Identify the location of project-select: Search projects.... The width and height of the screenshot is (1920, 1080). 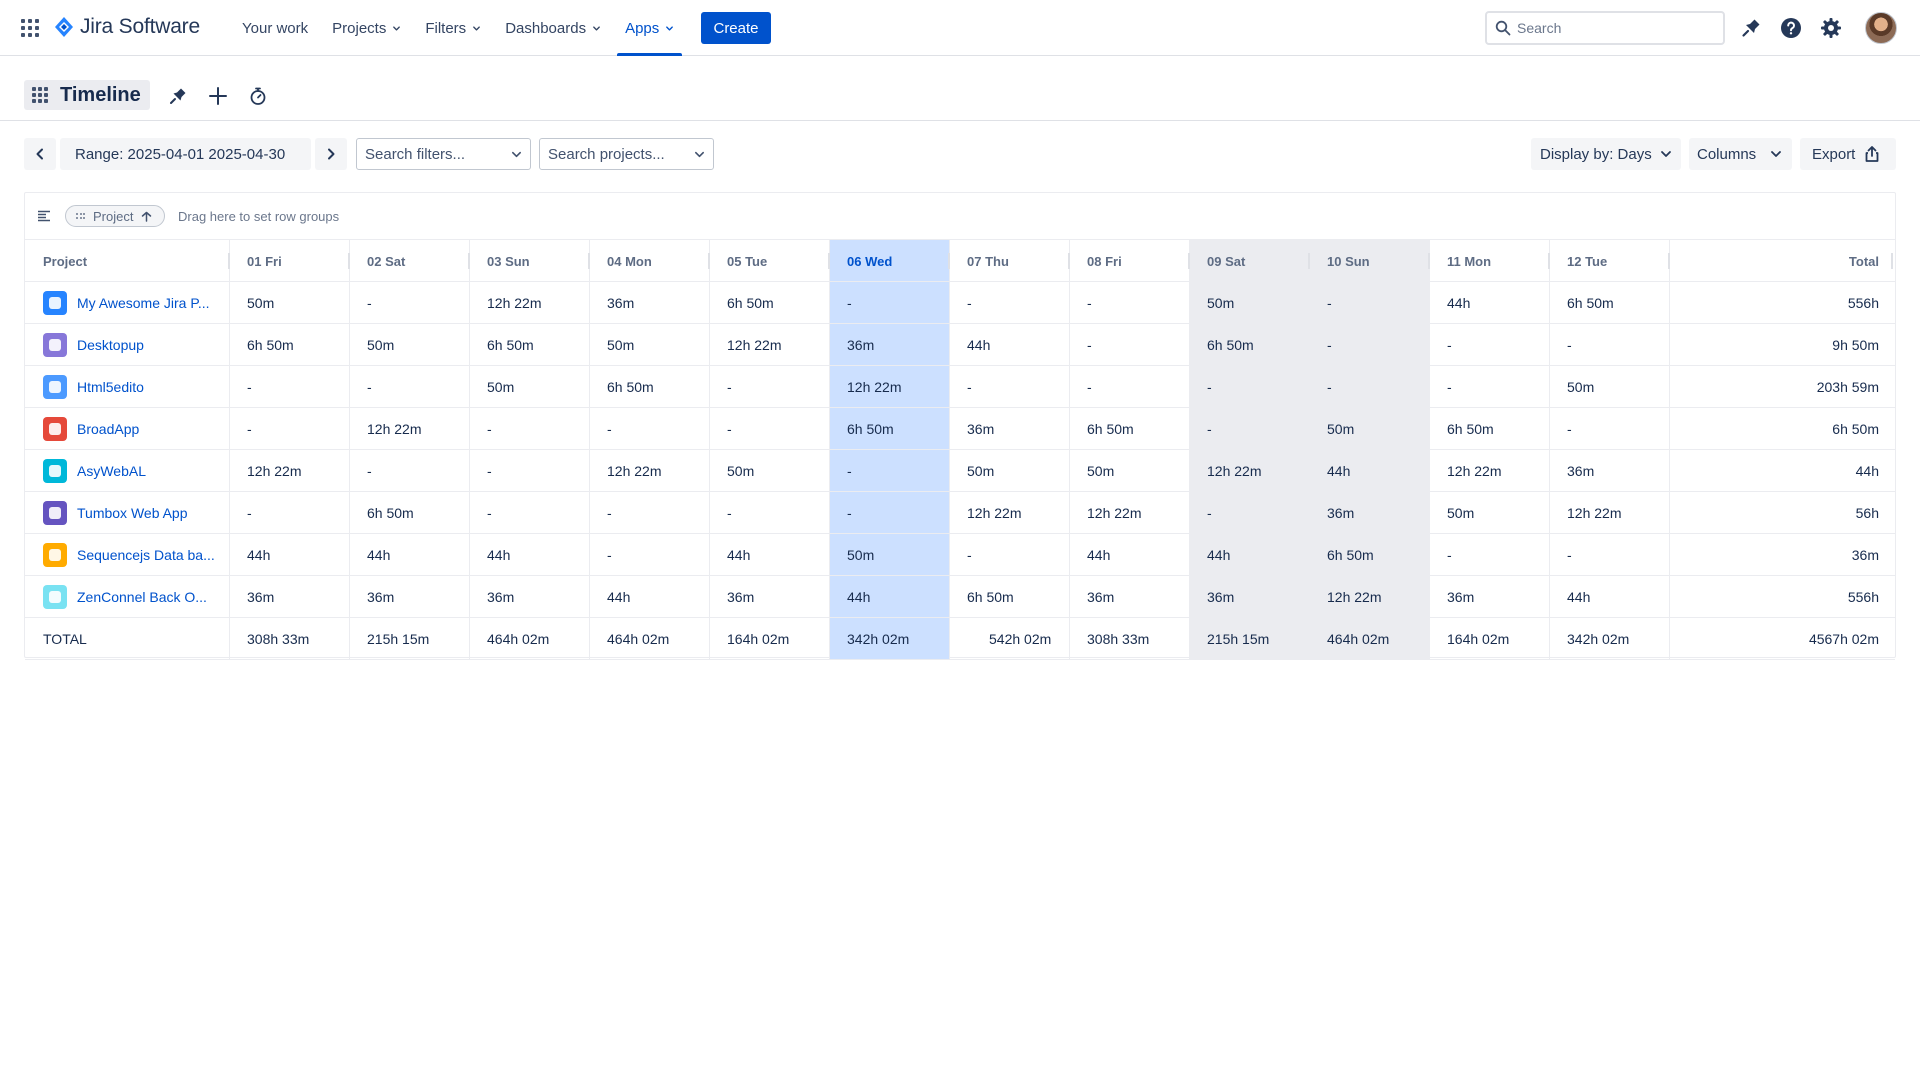
(626, 154).